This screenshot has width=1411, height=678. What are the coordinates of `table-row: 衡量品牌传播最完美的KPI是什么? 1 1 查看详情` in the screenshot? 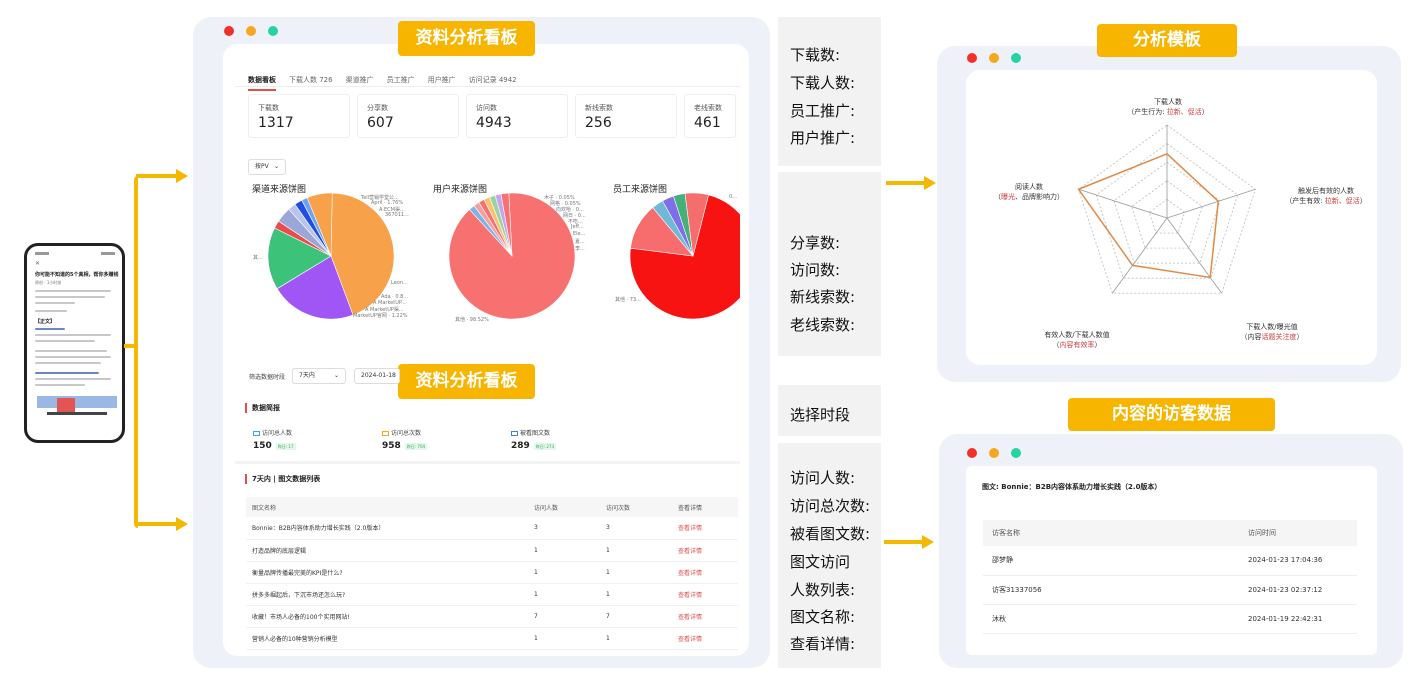 It's located at (492, 572).